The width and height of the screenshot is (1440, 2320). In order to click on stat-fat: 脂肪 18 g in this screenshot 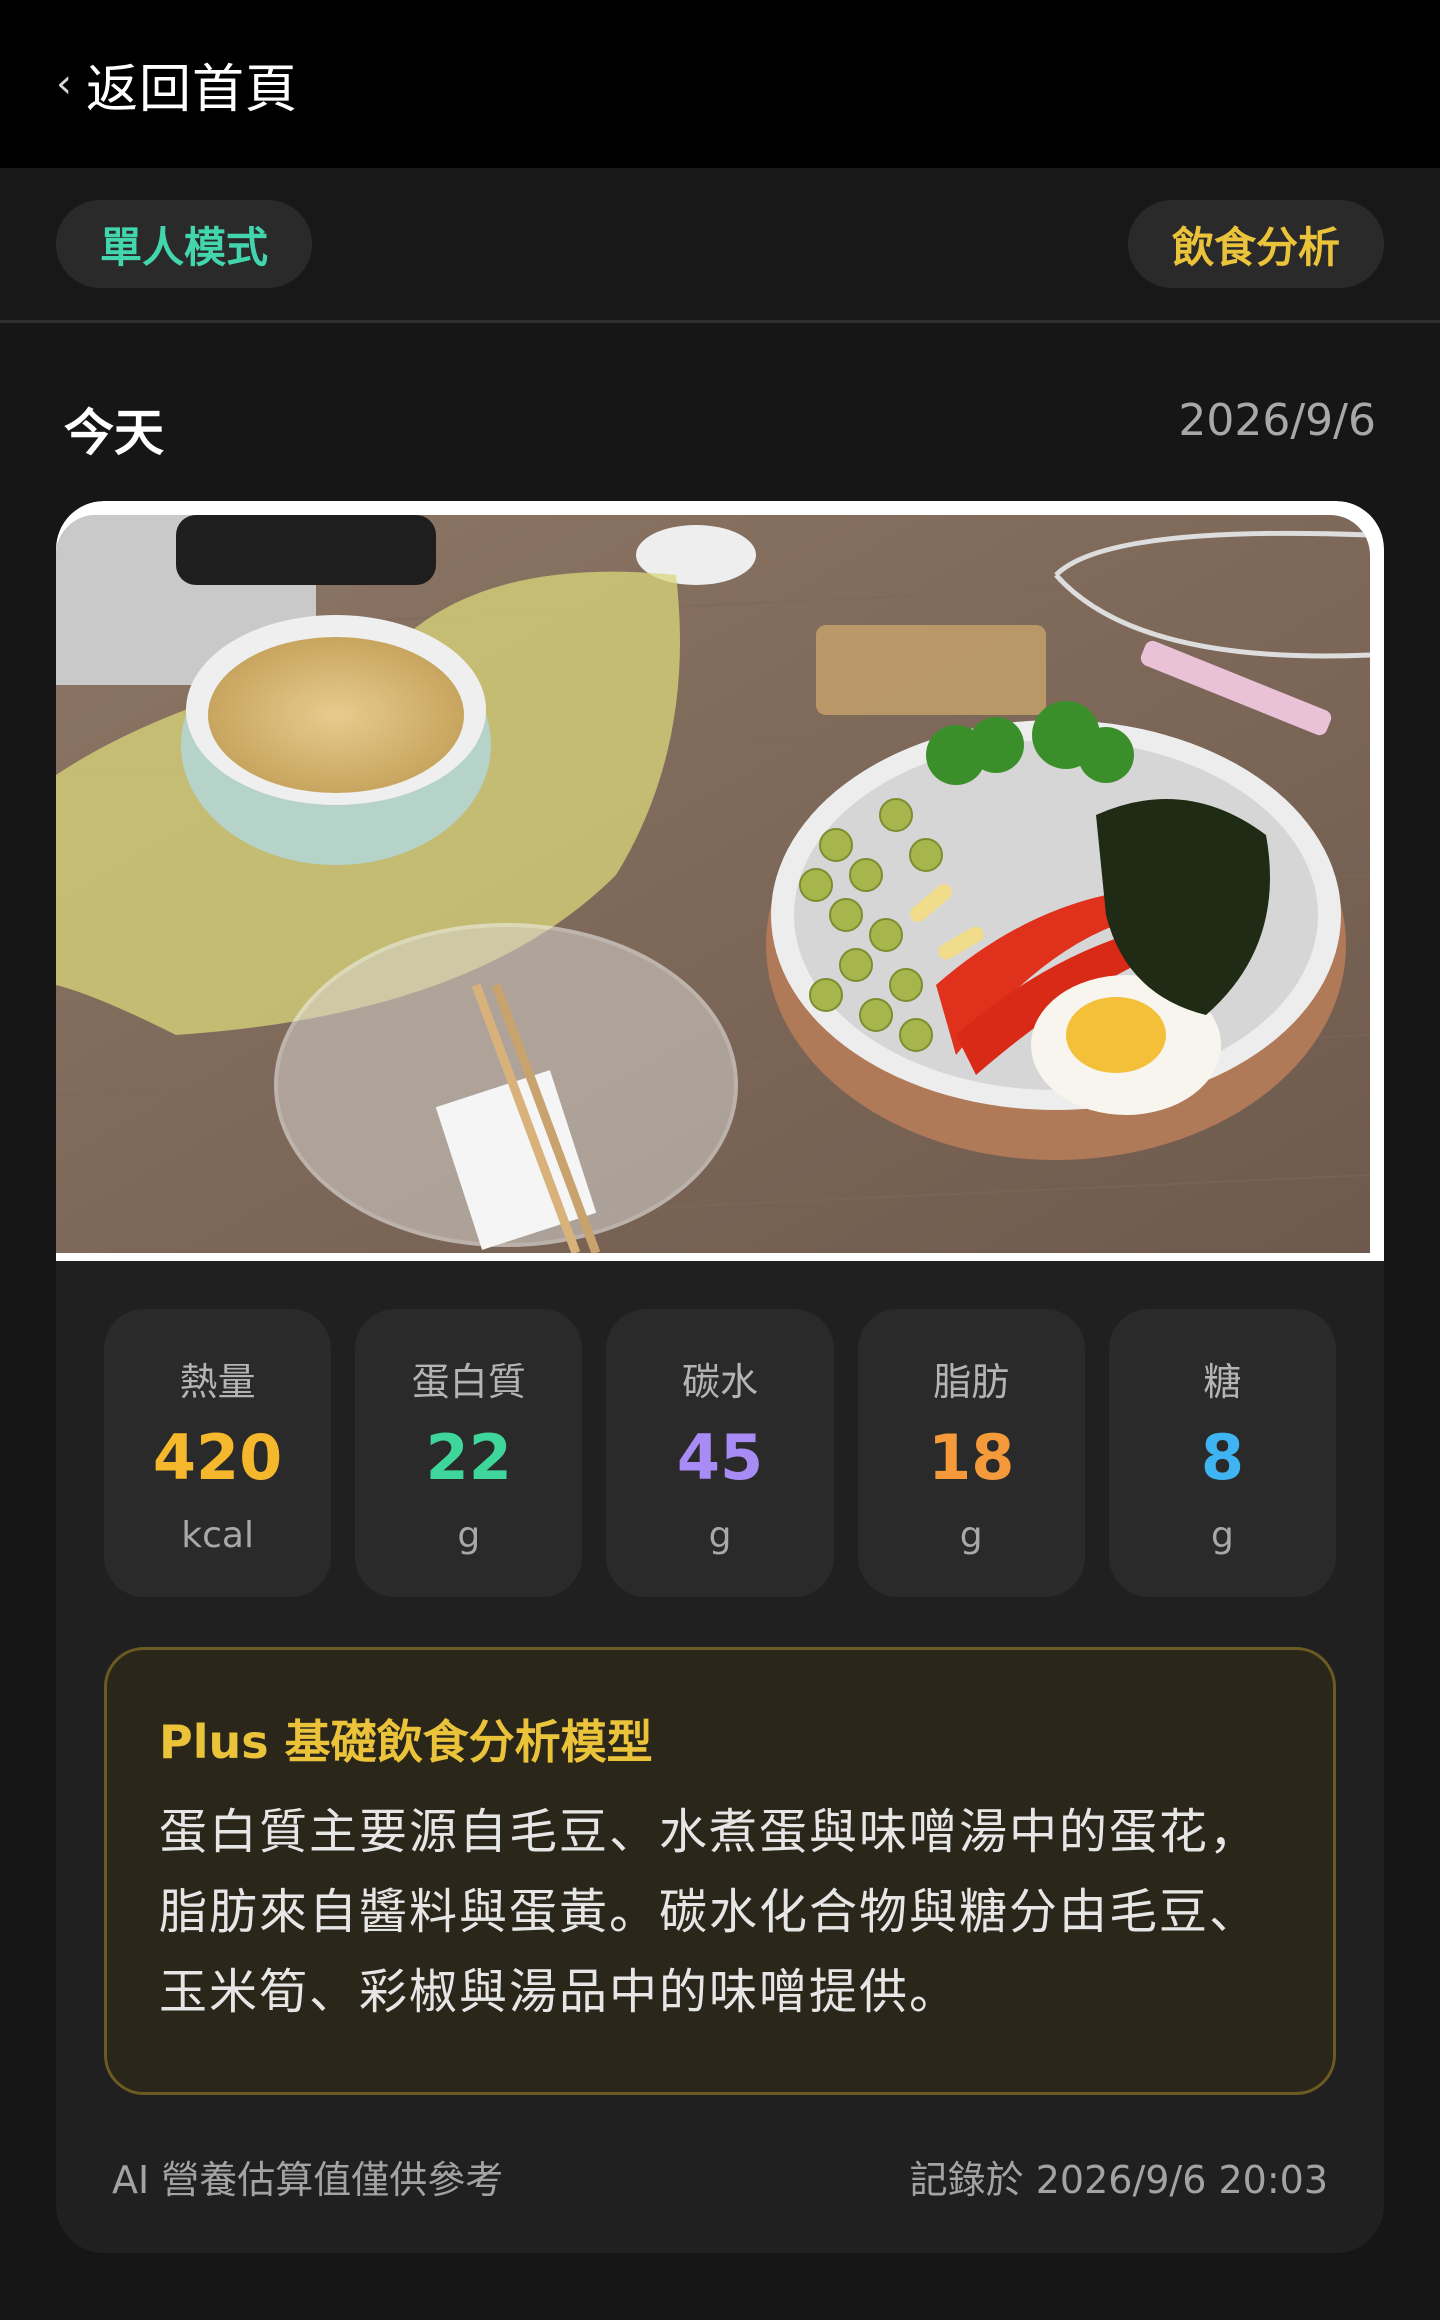, I will do `click(971, 1453)`.